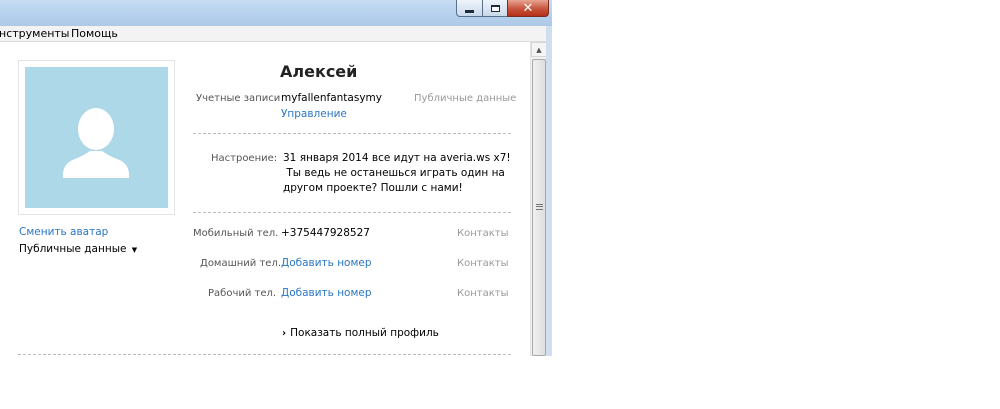  Describe the element at coordinates (242, 293) in the screenshot. I see `work-phone-label: Рабочий тел.` at that location.